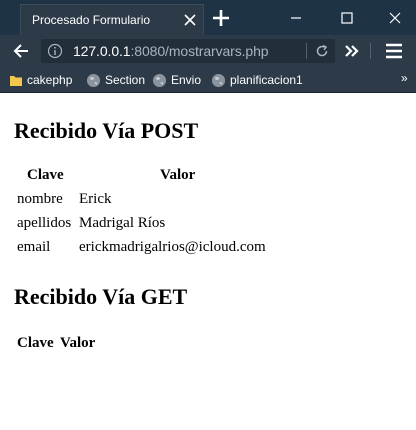 The image size is (416, 430). I want to click on post-key-email: email, so click(34, 247).